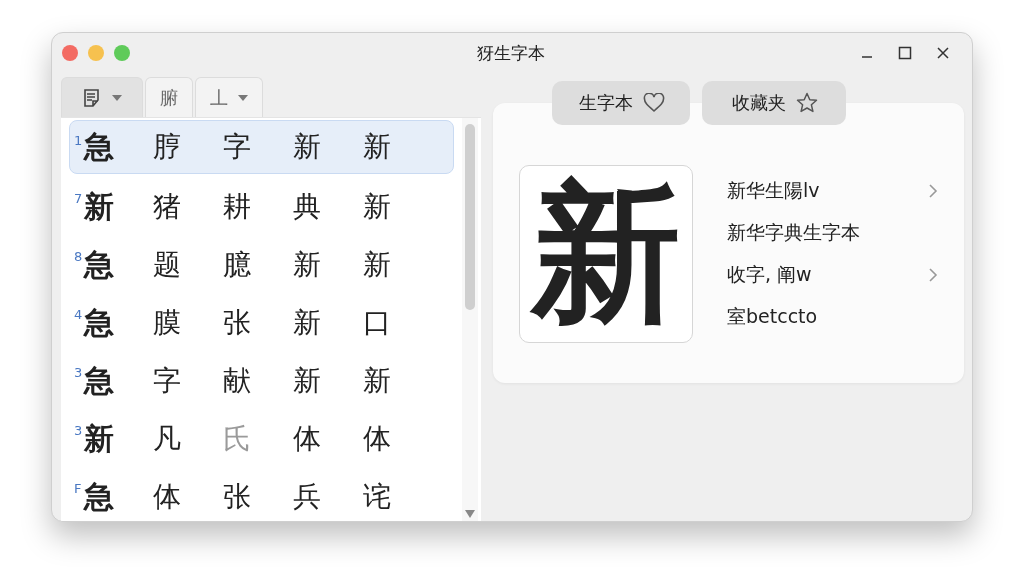 This screenshot has height=576, width=1024. I want to click on tab: 腑, so click(169, 97).